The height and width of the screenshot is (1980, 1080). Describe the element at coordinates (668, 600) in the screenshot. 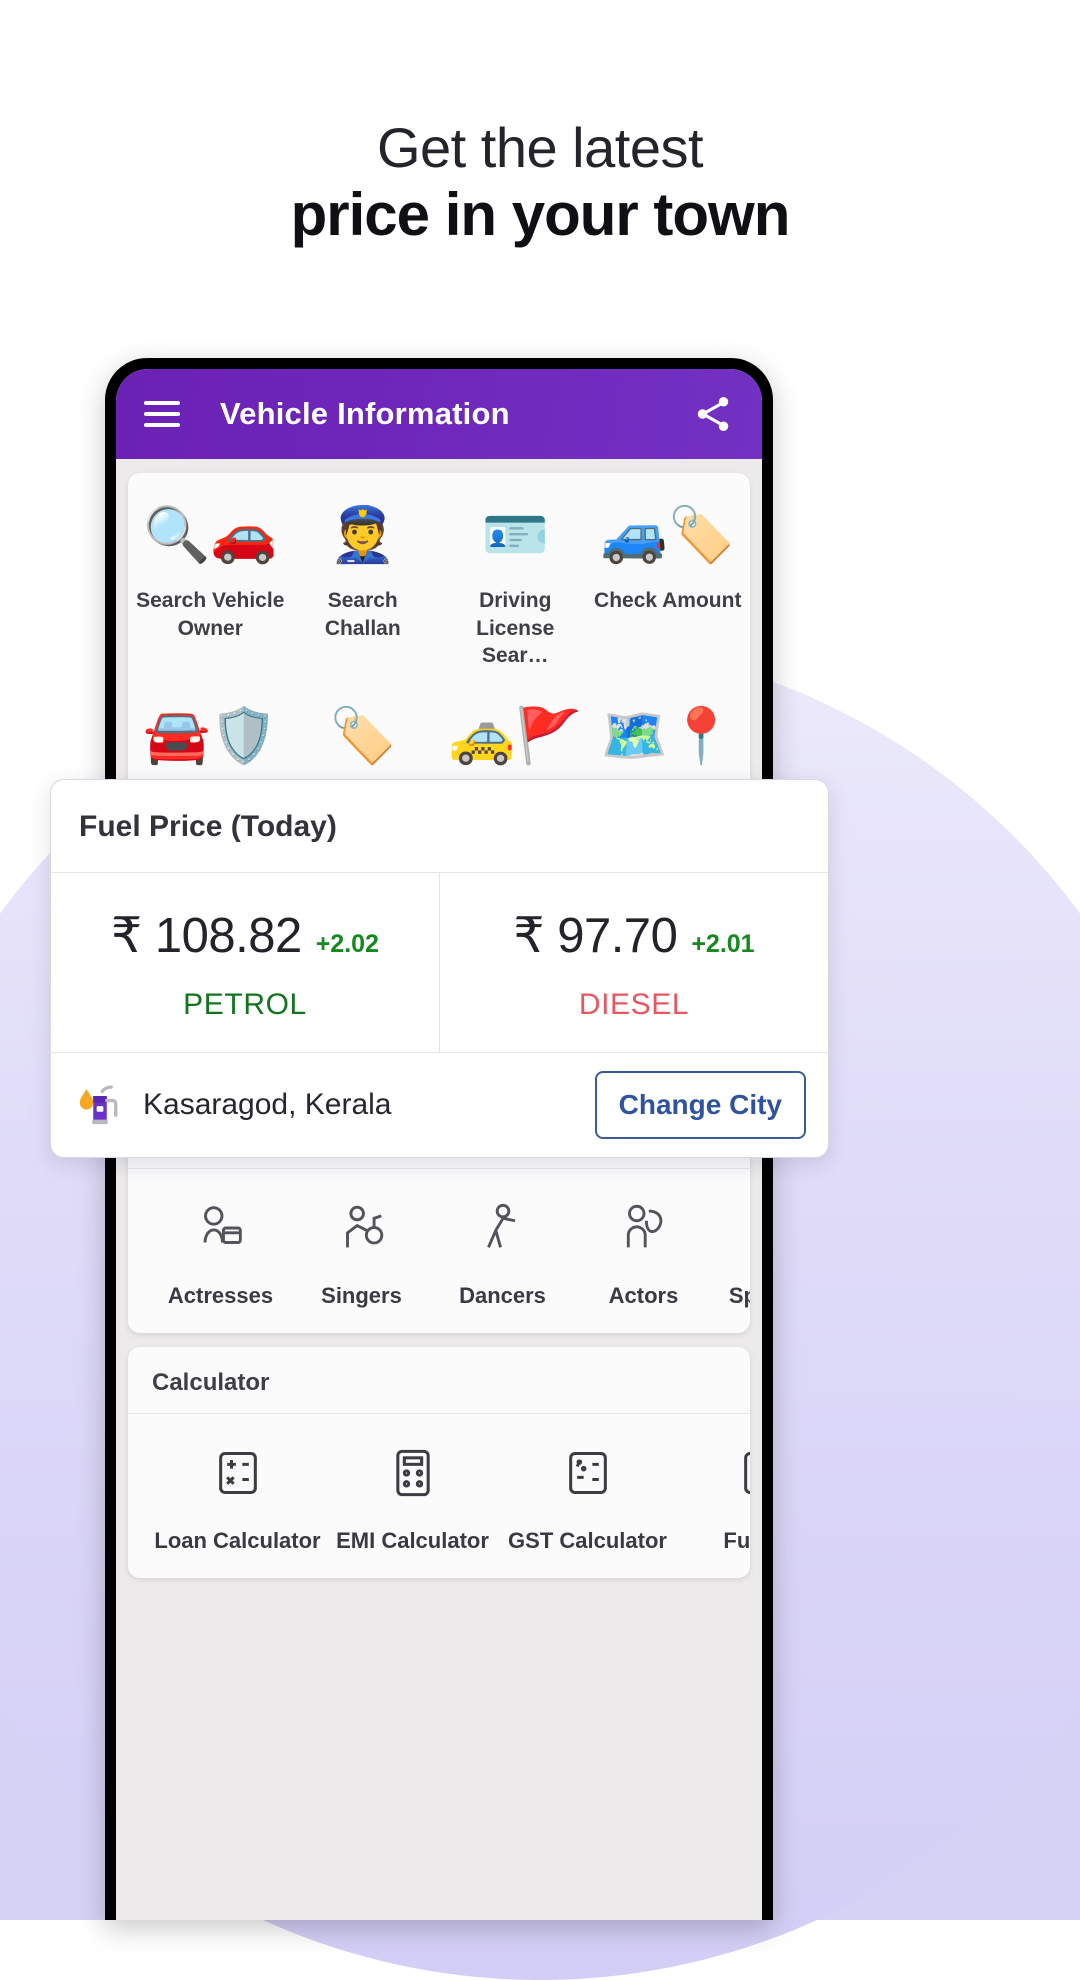

I see `service-label: Check Amount` at that location.